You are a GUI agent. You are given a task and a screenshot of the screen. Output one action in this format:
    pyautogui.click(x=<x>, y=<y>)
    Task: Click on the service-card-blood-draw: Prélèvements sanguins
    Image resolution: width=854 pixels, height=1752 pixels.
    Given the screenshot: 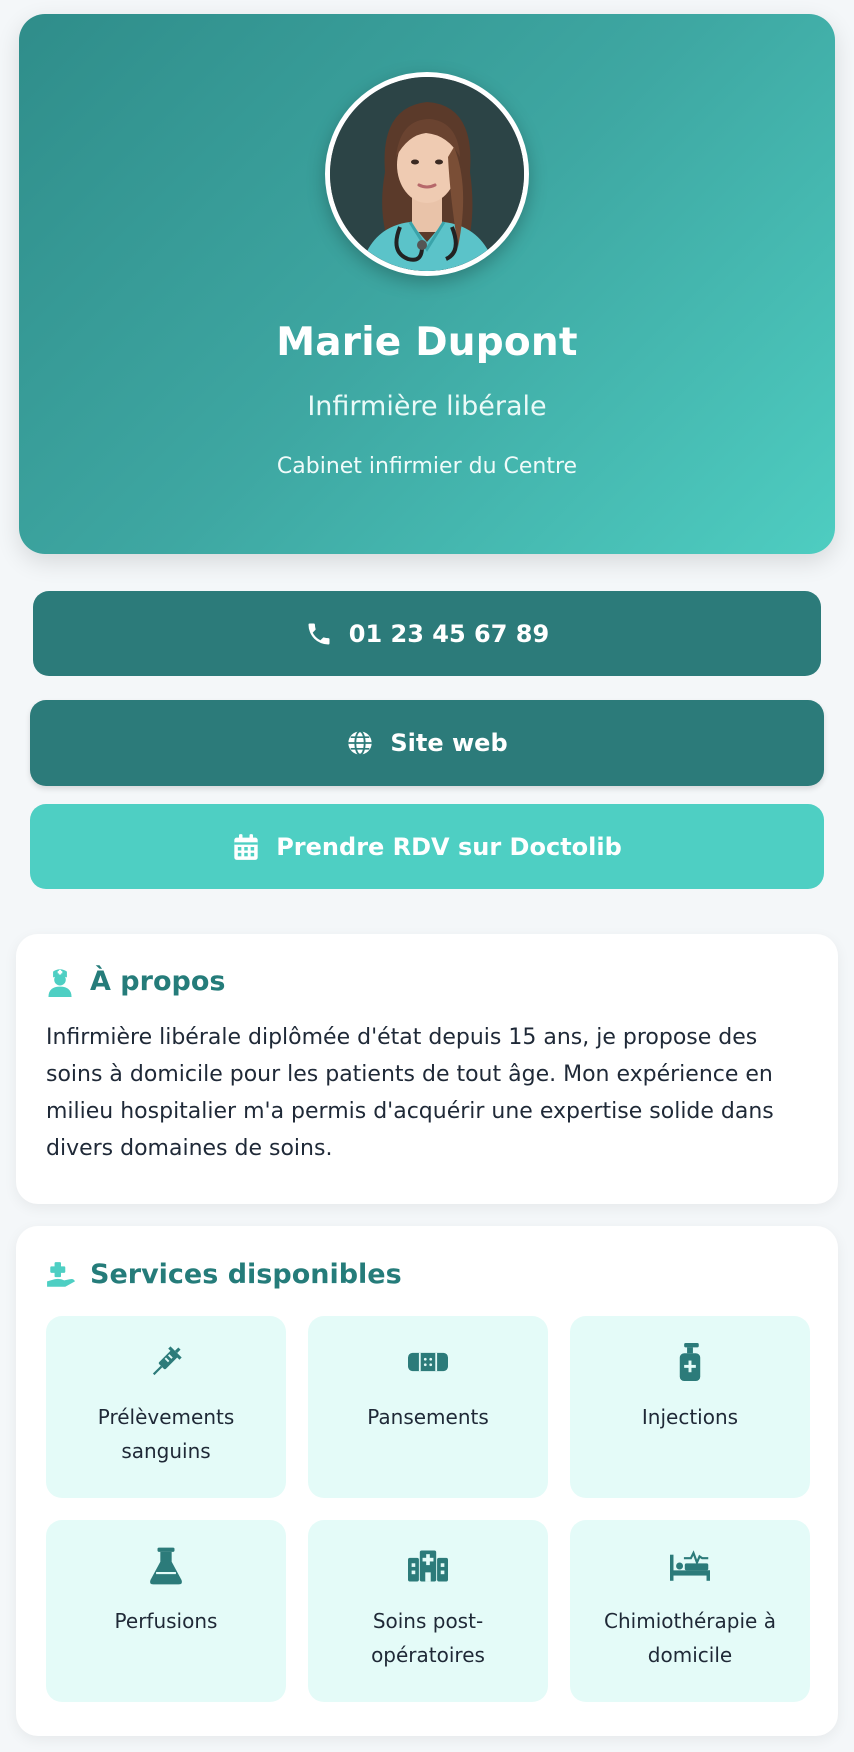 What is the action you would take?
    pyautogui.click(x=166, y=1407)
    